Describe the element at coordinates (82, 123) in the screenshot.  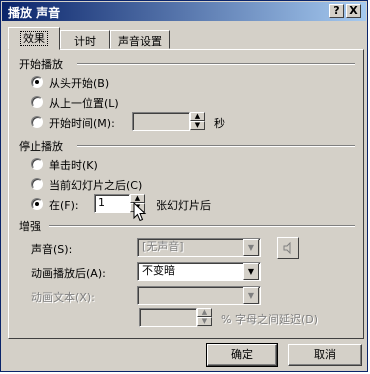
I see `radio-start-time-label: 开始时间(M):` at that location.